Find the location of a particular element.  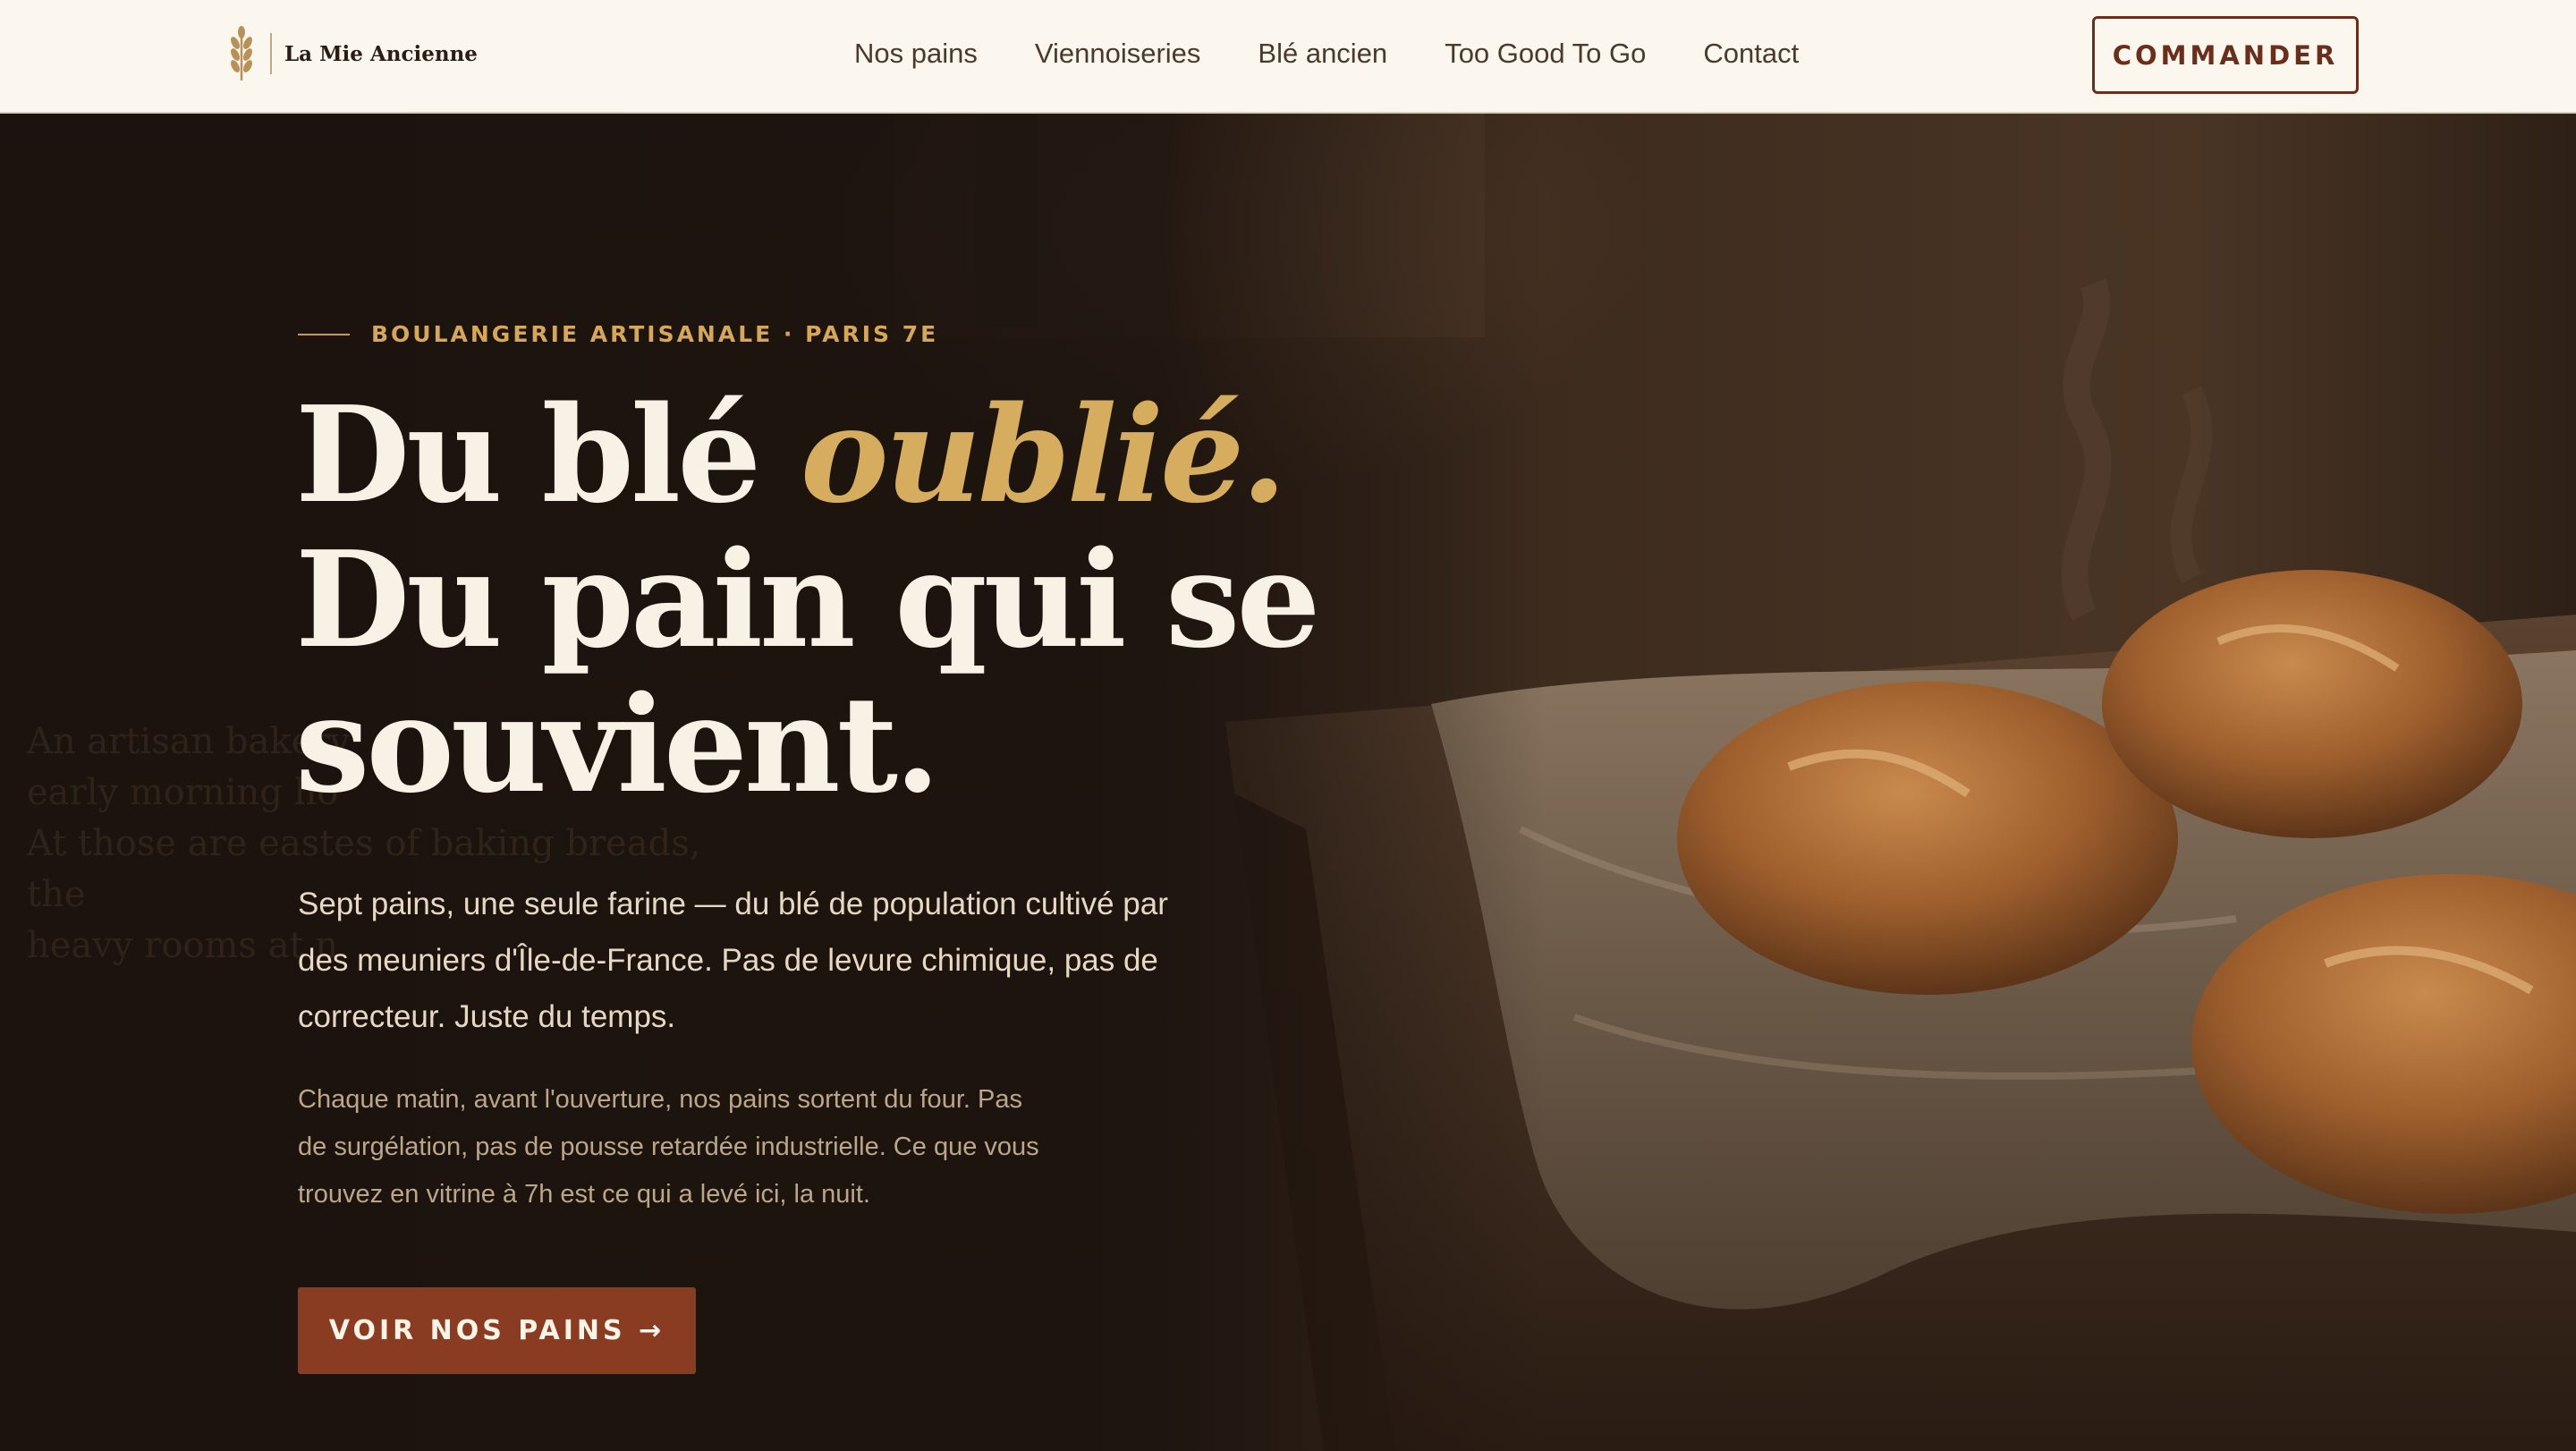

nav-item-contact: Contact is located at coordinates (1751, 54).